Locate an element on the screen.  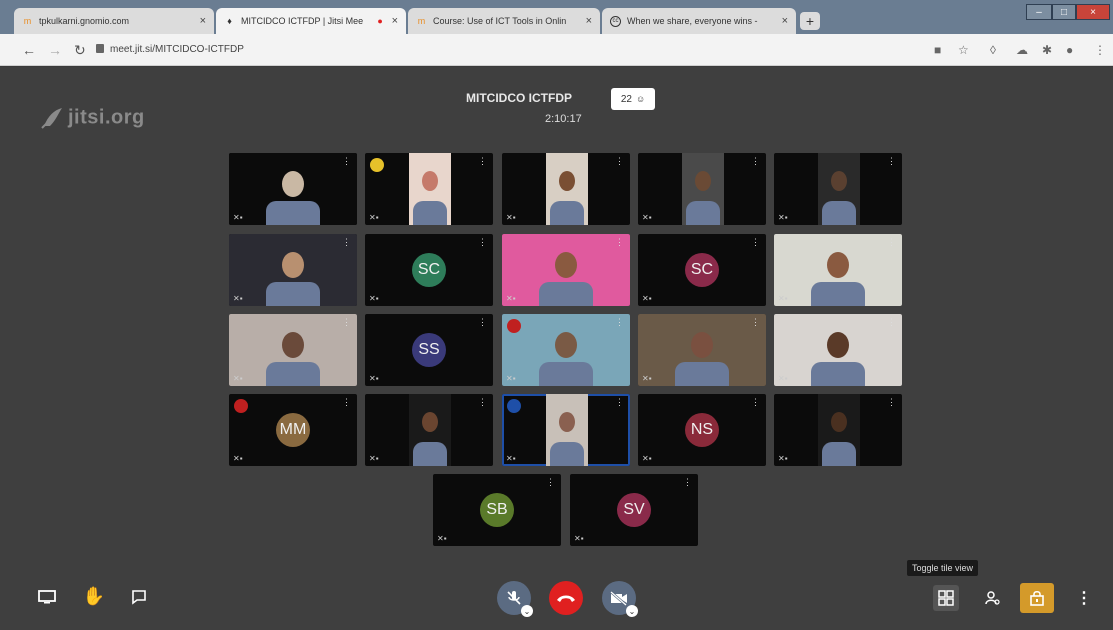
cloud-ext-icon: ☁ is located at coordinates (1022, 50).